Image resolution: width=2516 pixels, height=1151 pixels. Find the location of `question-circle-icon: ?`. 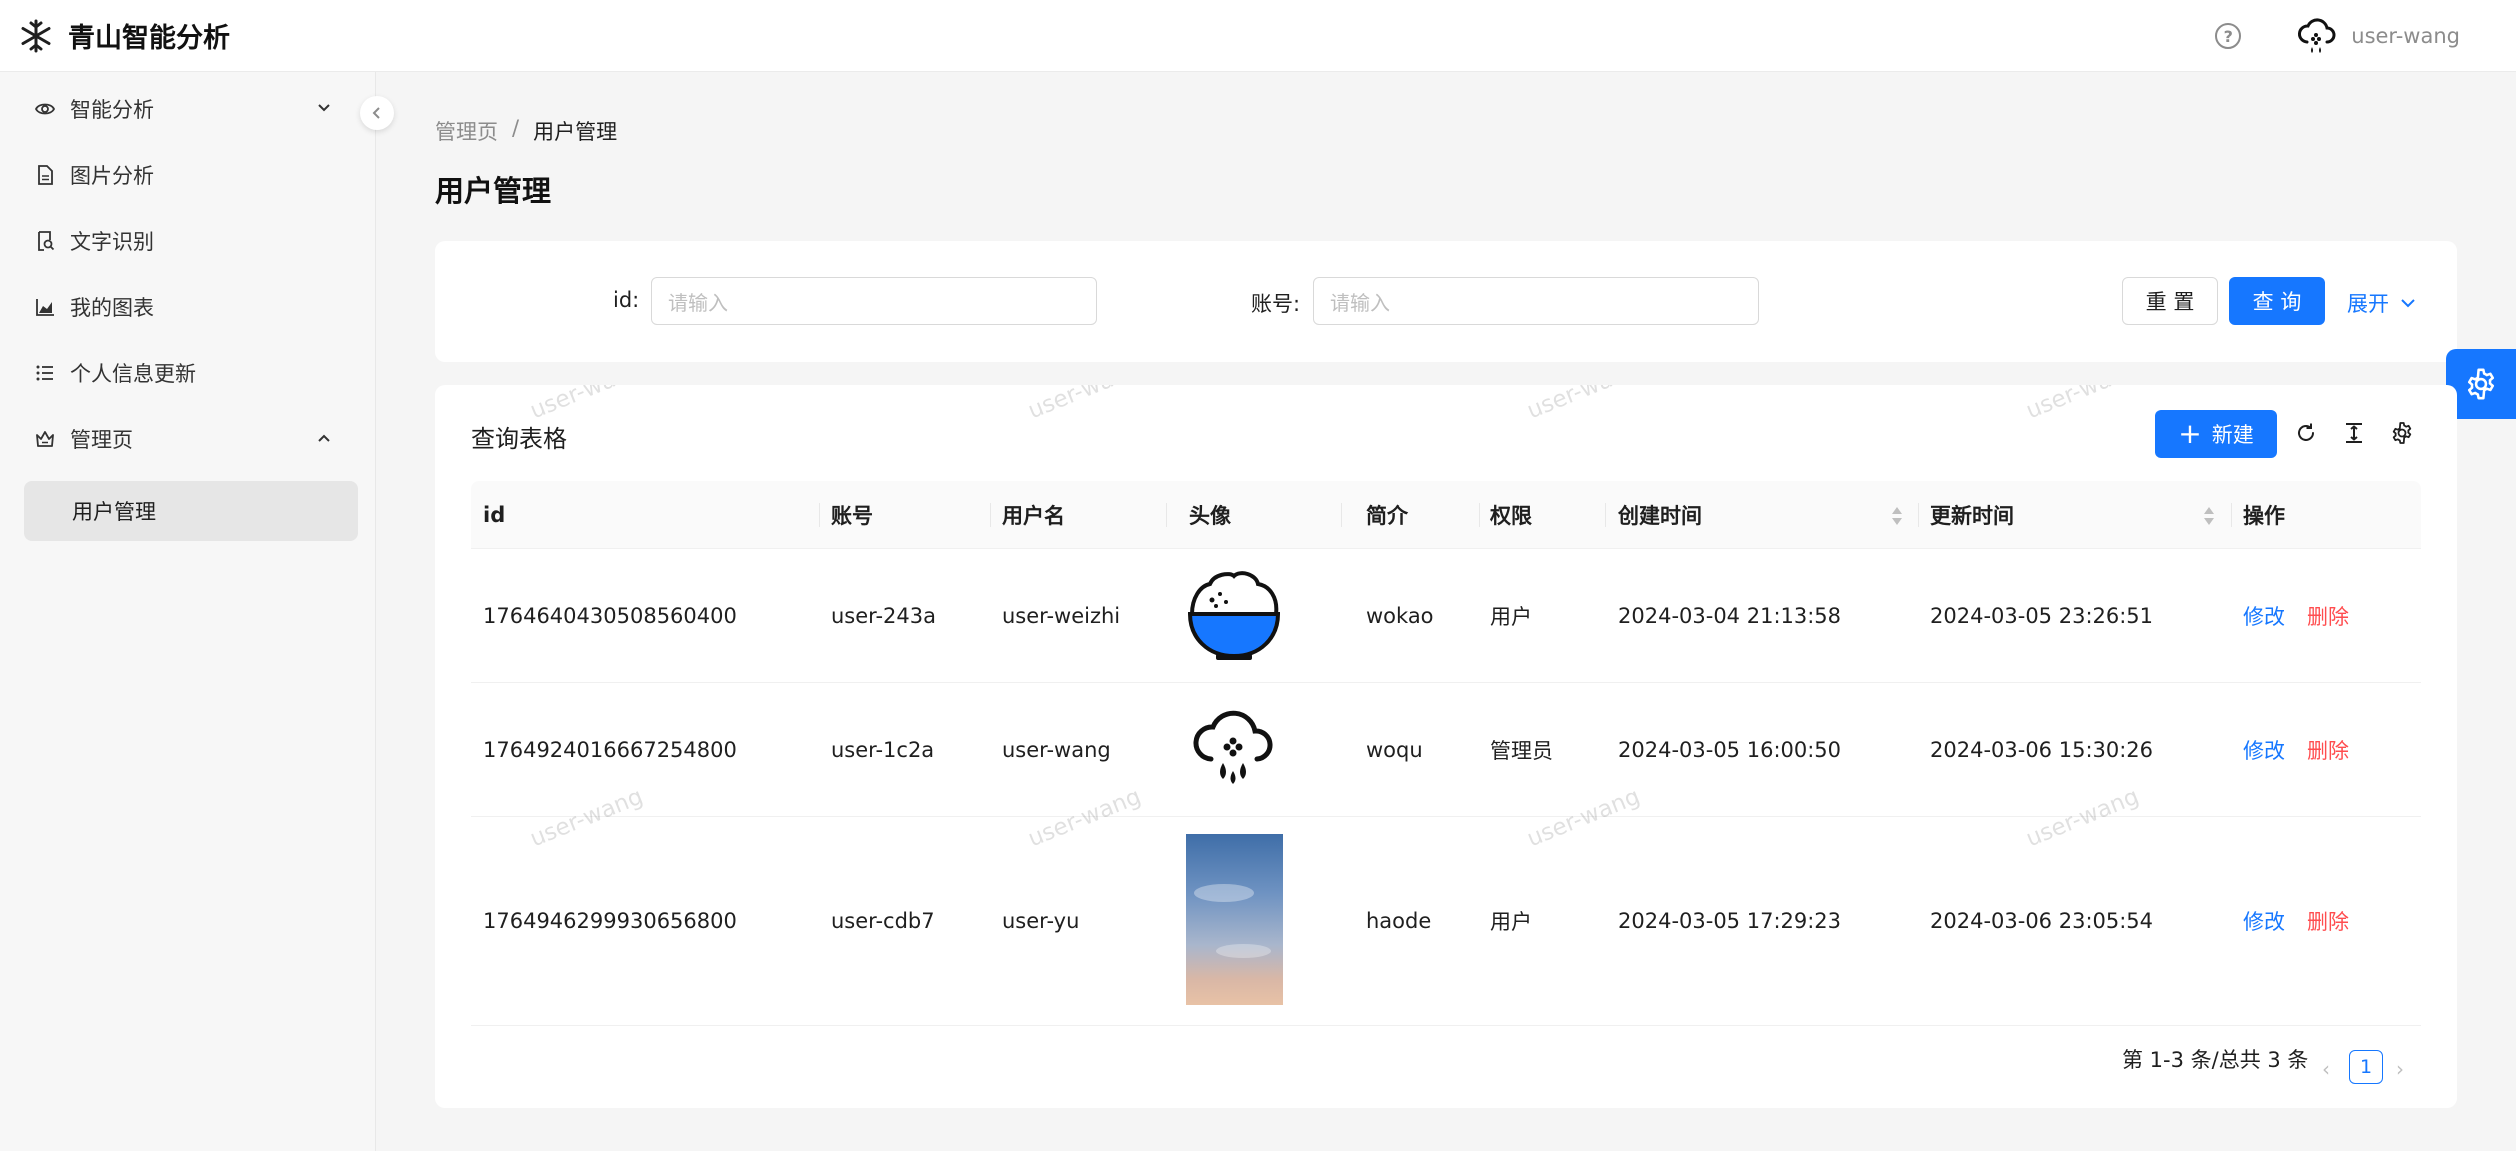

question-circle-icon: ? is located at coordinates (2228, 36).